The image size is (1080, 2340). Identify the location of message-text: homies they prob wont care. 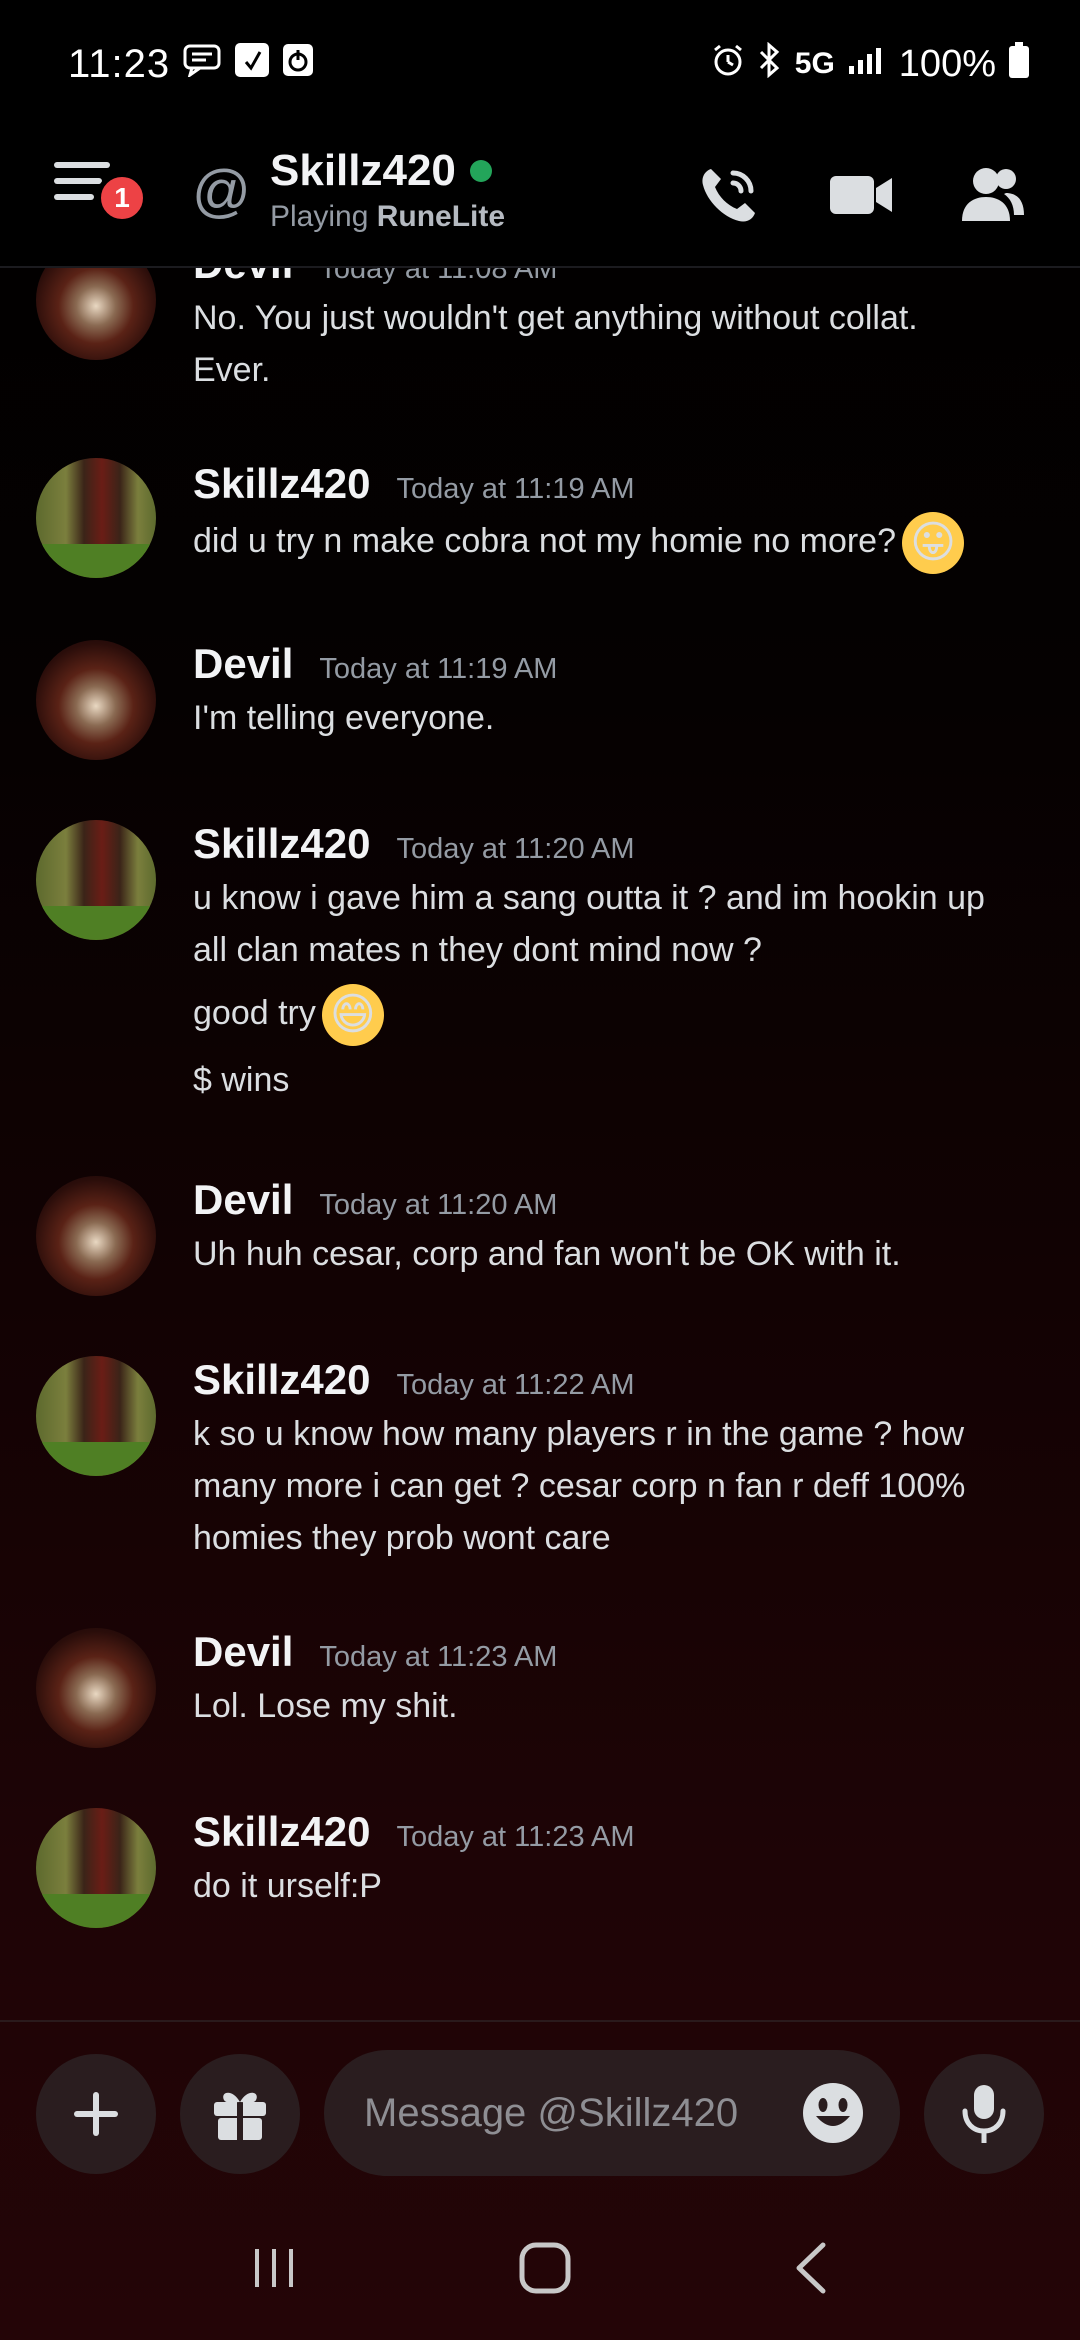
(402, 1538).